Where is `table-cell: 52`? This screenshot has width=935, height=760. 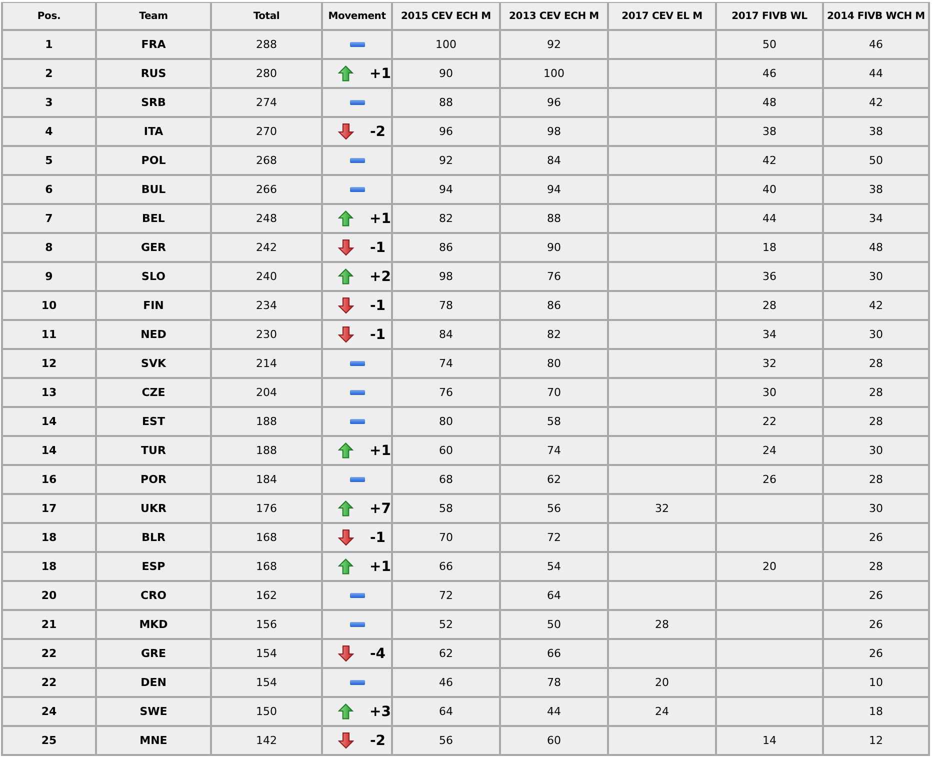
table-cell: 52 is located at coordinates (446, 624).